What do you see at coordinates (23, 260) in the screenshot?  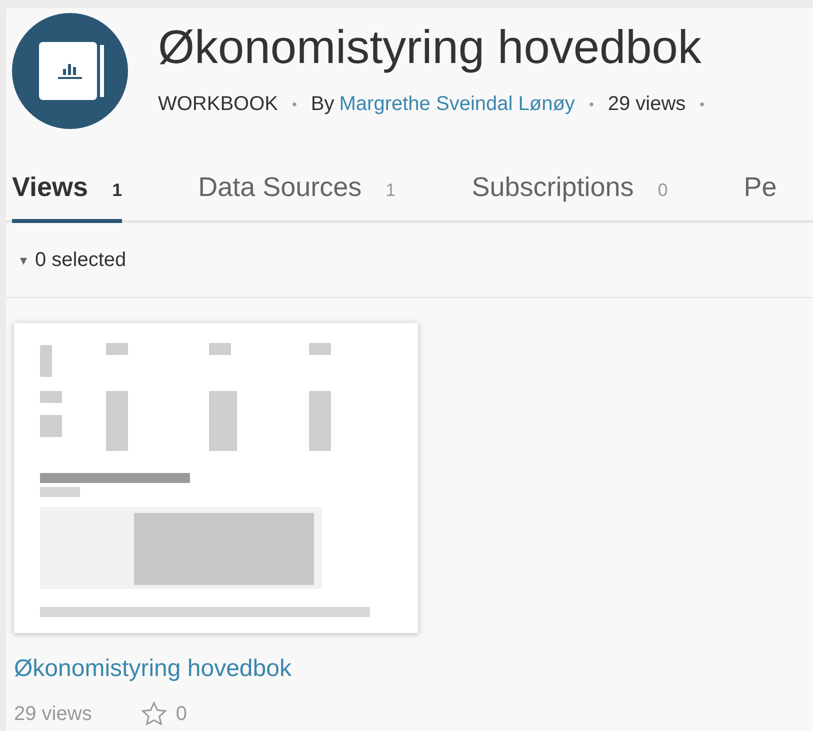 I see `caret-icon: ▾` at bounding box center [23, 260].